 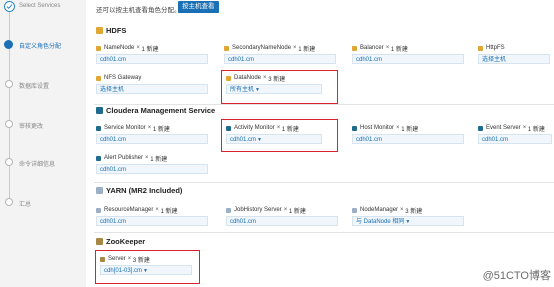 What do you see at coordinates (34, 87) in the screenshot?
I see `step-label: 数据库设置` at bounding box center [34, 87].